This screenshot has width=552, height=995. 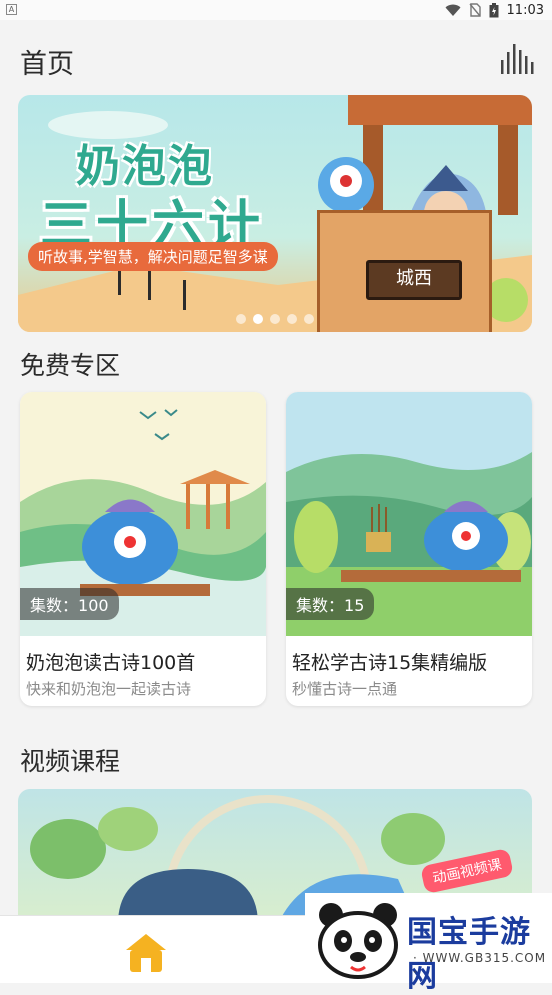 What do you see at coordinates (428, 943) in the screenshot?
I see `watermark: 国宝手游网 · WWW.GB315.COM ·` at bounding box center [428, 943].